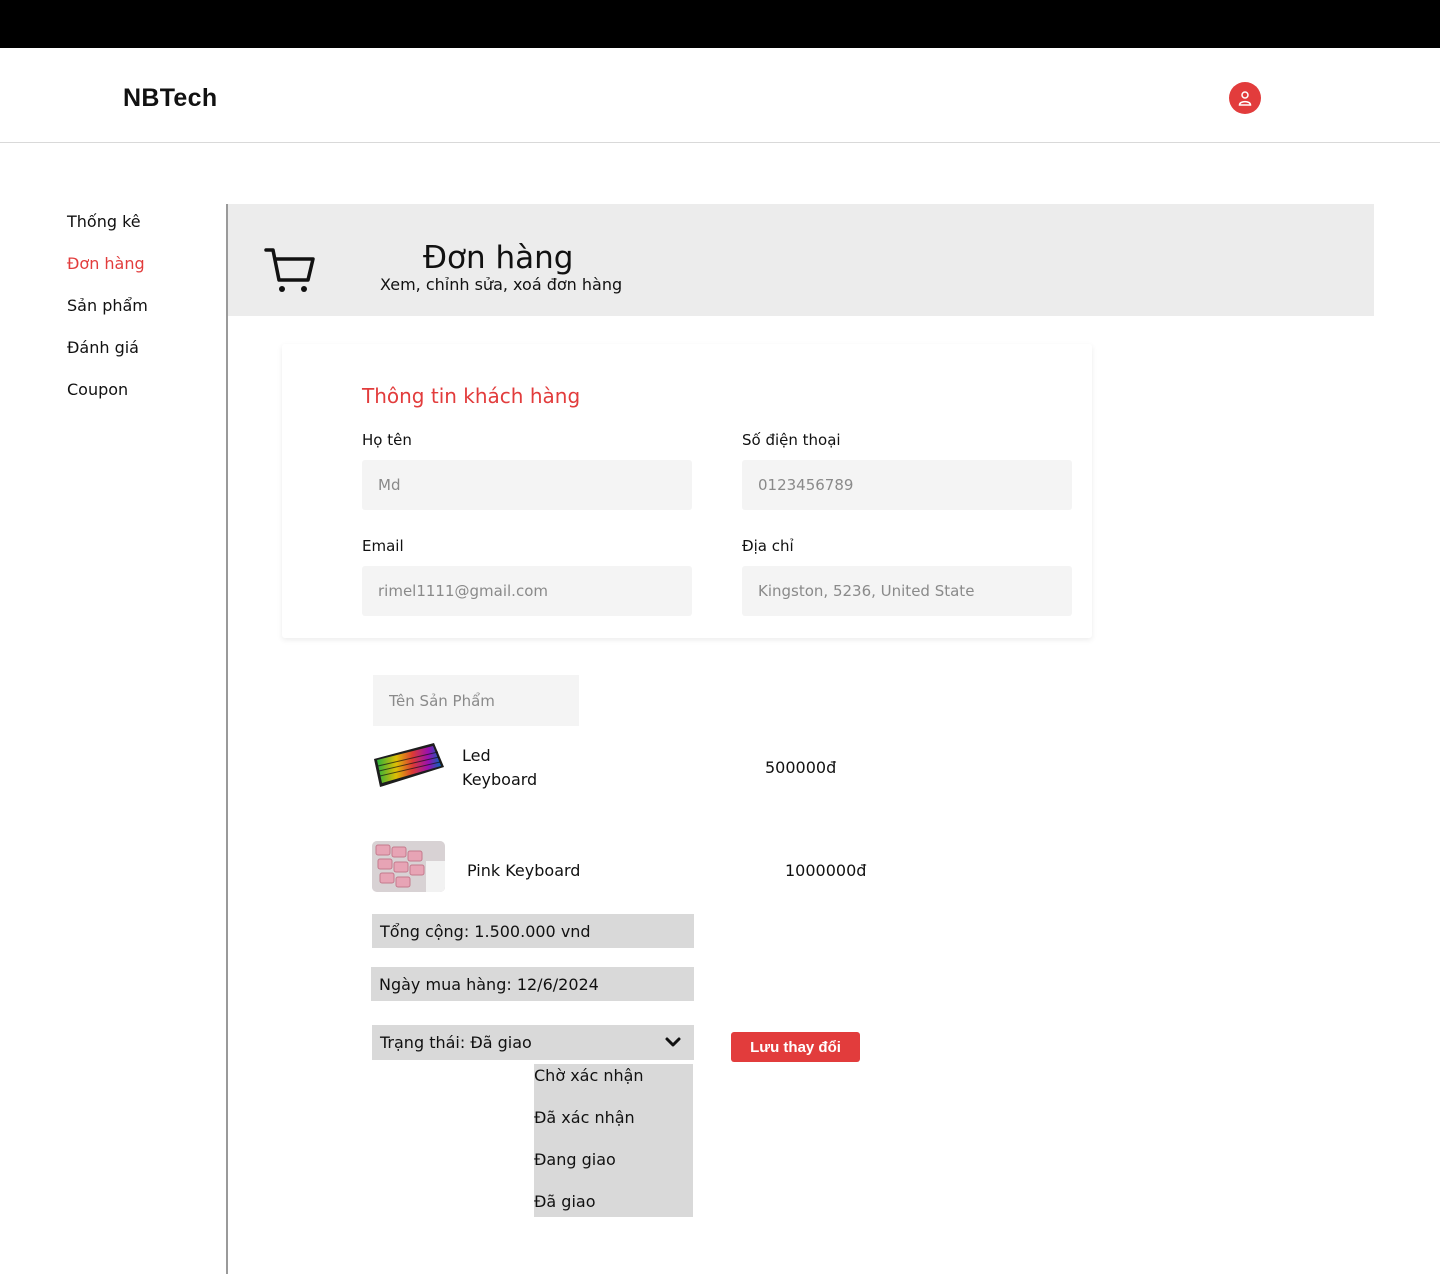 The width and height of the screenshot is (1440, 1274). Describe the element at coordinates (826, 870) in the screenshot. I see `product-price: 1000000đ` at that location.